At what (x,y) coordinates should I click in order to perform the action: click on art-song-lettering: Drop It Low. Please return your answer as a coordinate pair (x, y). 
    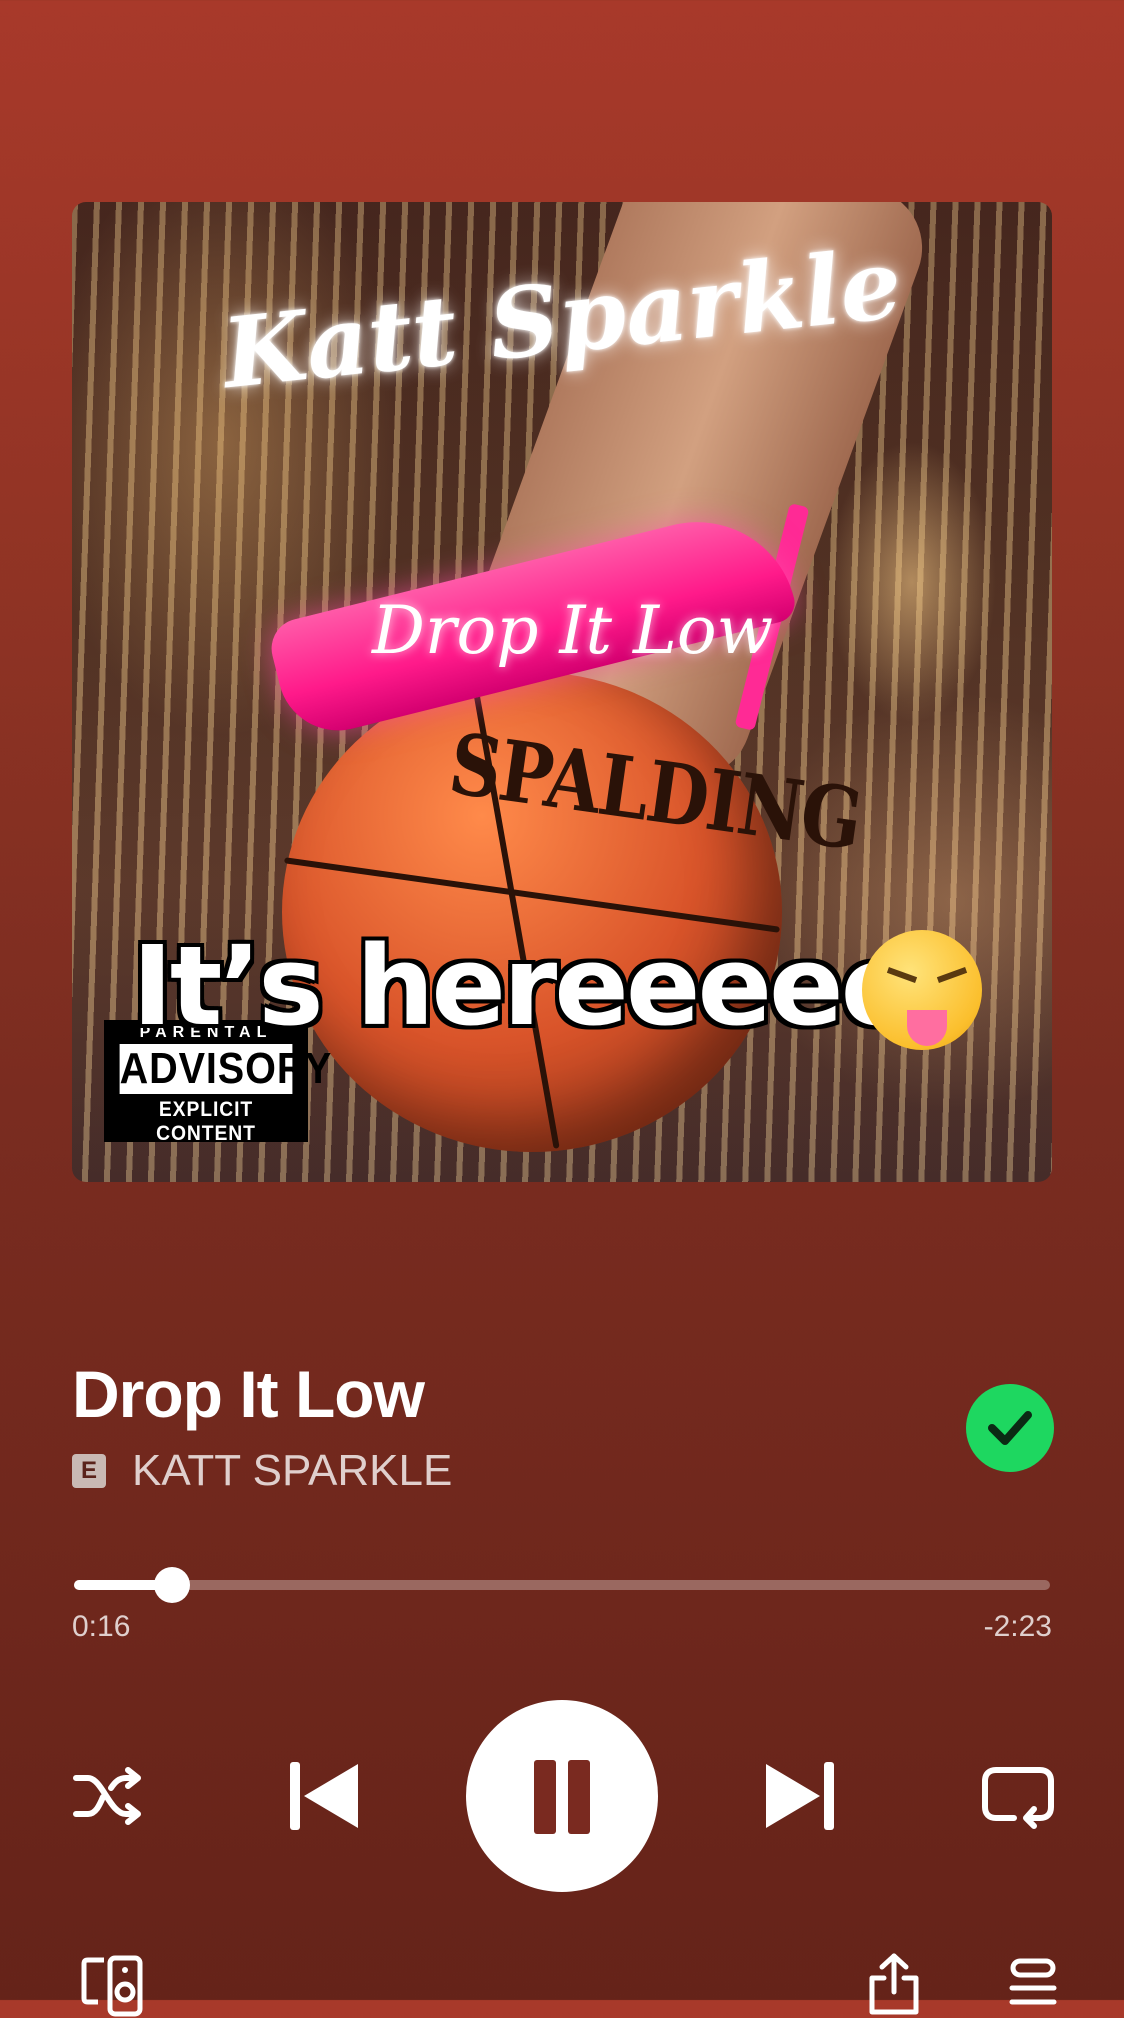
    Looking at the image, I should click on (573, 630).